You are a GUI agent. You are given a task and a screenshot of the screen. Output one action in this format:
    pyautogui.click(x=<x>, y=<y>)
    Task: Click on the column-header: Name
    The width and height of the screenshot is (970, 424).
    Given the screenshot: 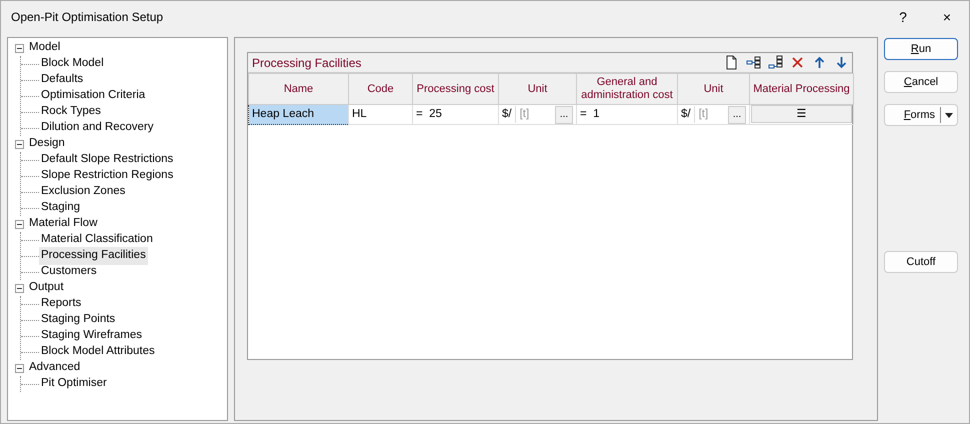 What is the action you would take?
    pyautogui.click(x=298, y=89)
    